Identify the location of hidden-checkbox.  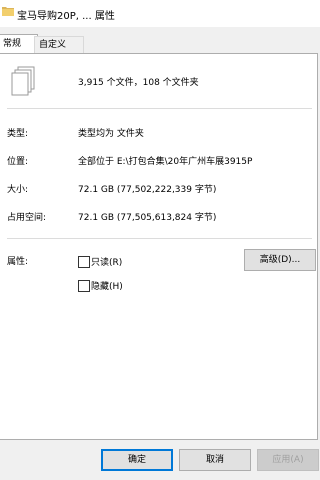
(84, 286).